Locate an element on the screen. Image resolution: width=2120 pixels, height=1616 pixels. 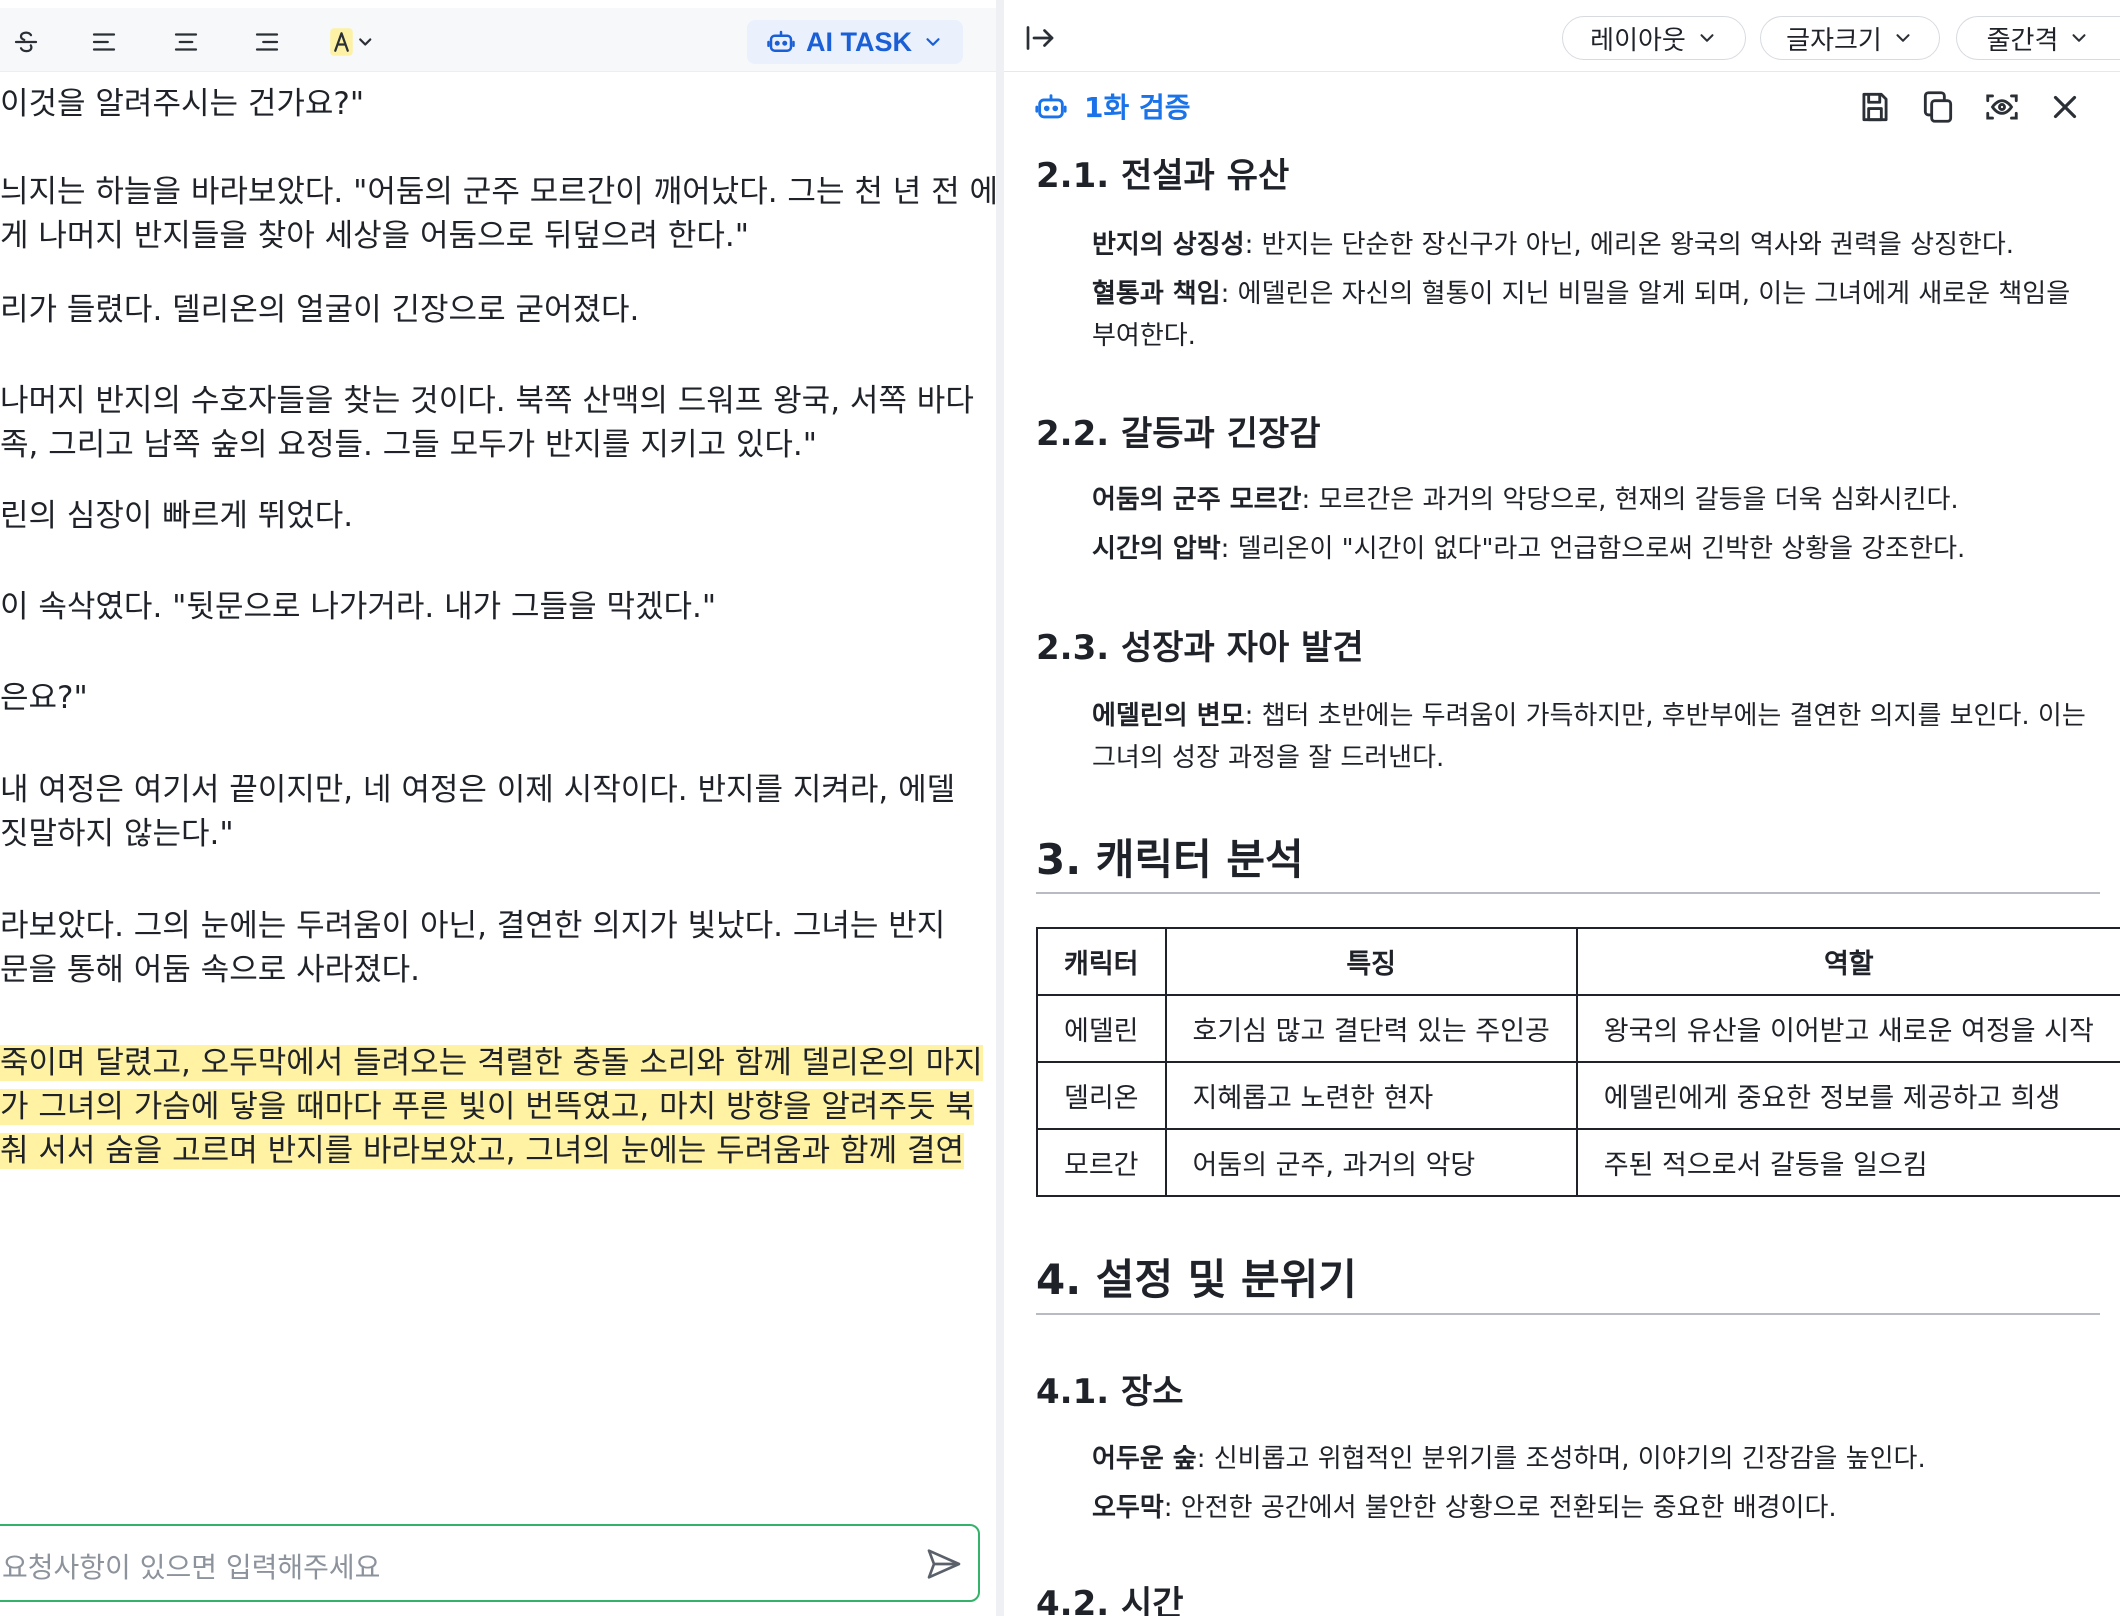
collapse-panel-icon is located at coordinates (1040, 38).